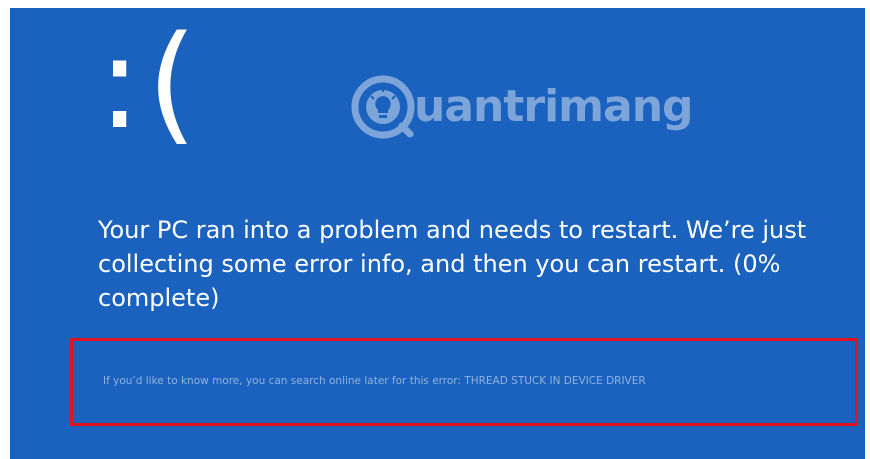 This screenshot has width=870, height=459. I want to click on quantrimang-watermark: uantrimang, so click(522, 107).